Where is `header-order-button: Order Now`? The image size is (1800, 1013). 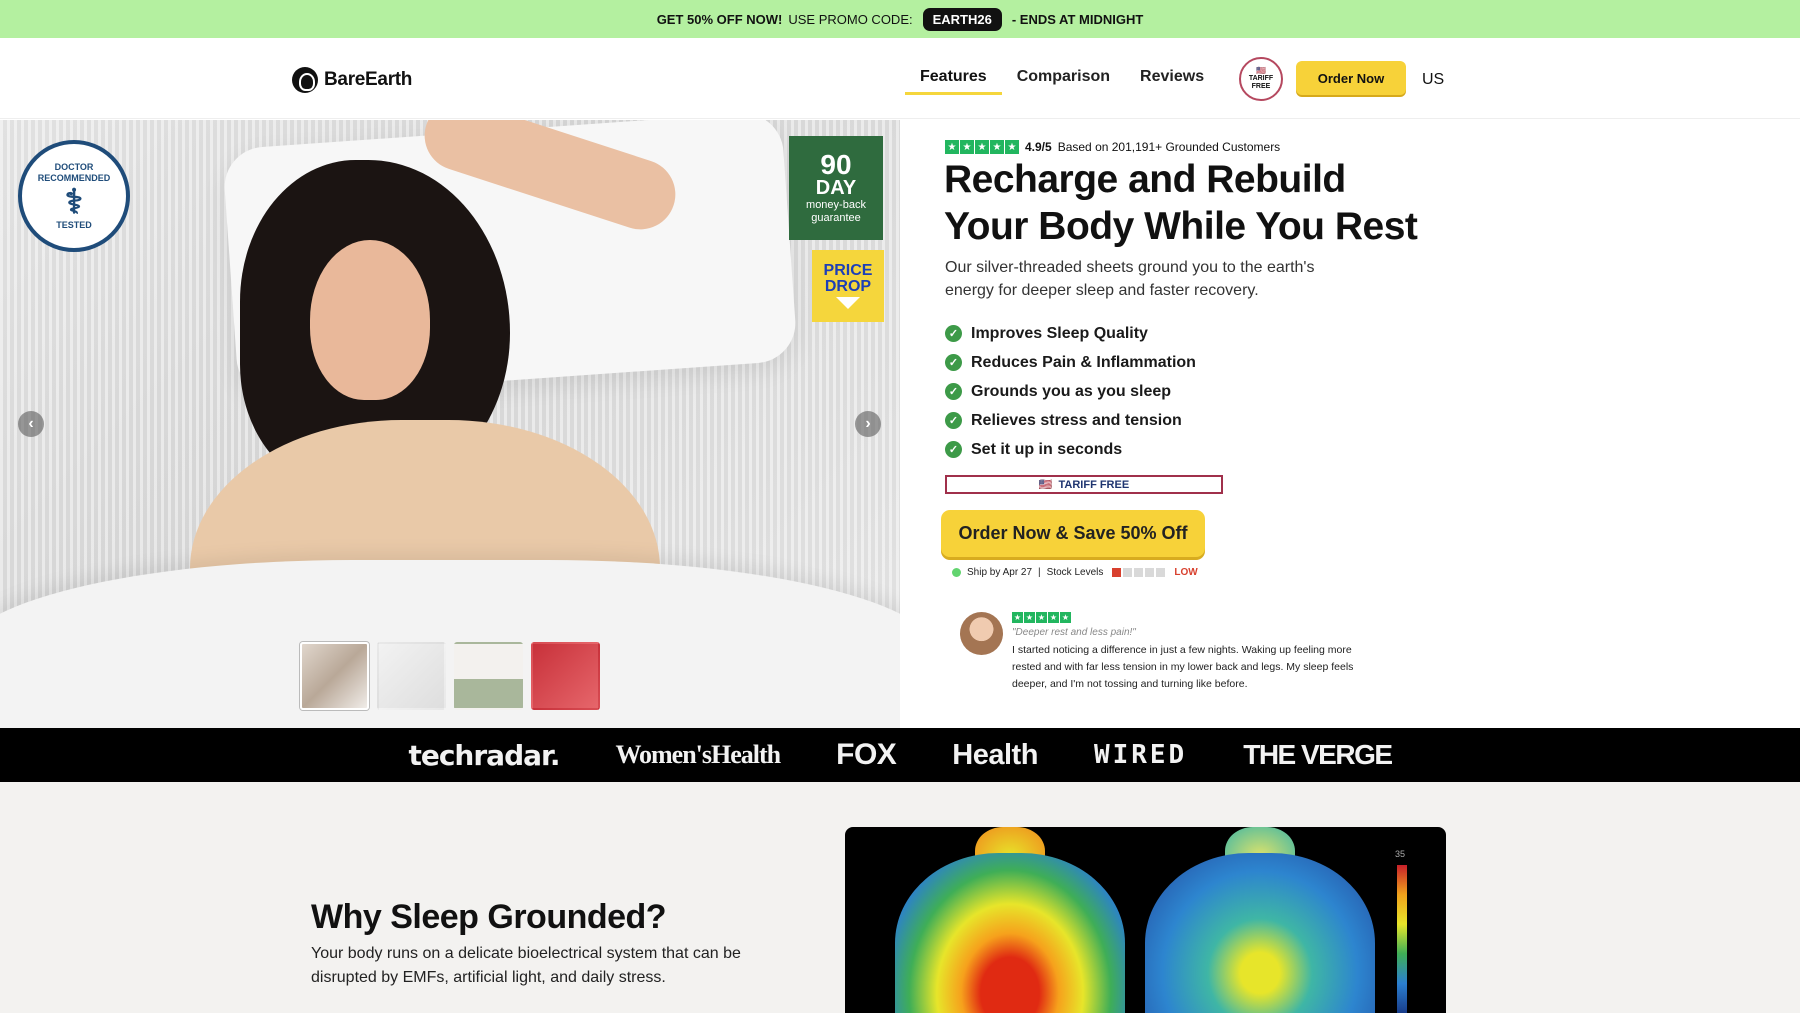 header-order-button: Order Now is located at coordinates (1351, 78).